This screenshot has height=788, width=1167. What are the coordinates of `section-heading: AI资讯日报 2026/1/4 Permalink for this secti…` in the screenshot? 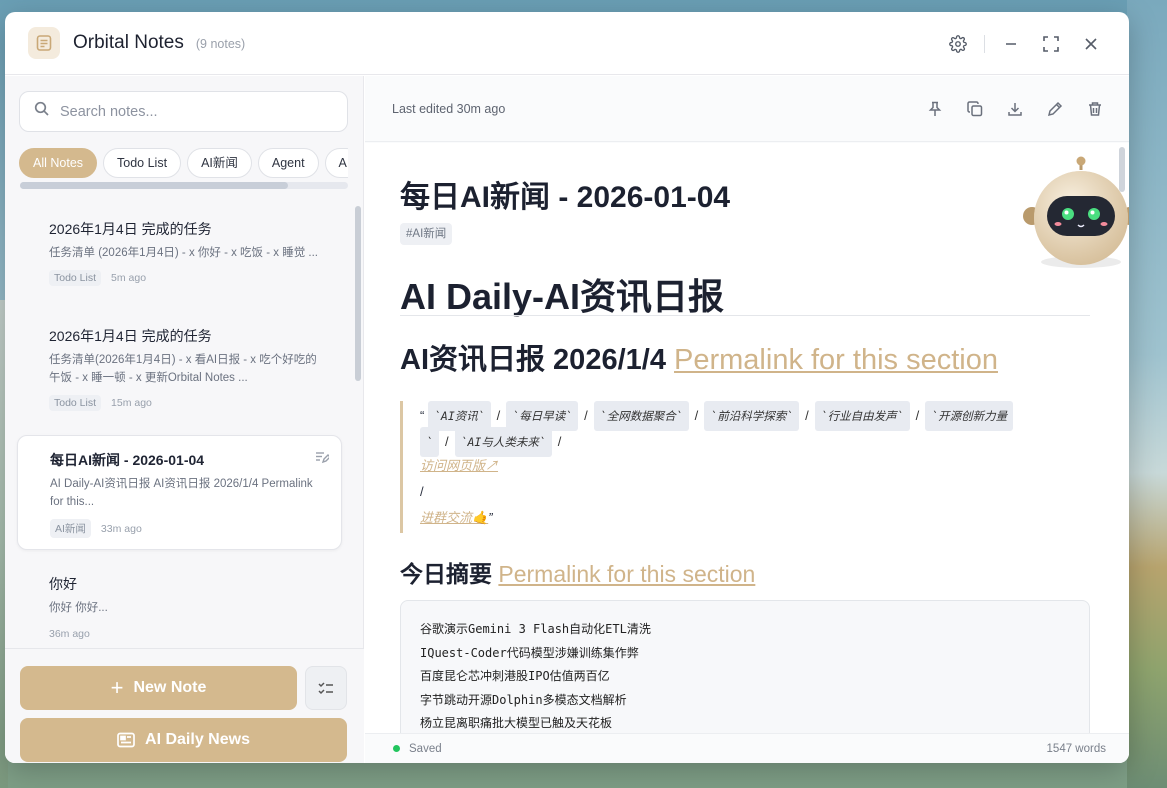 It's located at (699, 357).